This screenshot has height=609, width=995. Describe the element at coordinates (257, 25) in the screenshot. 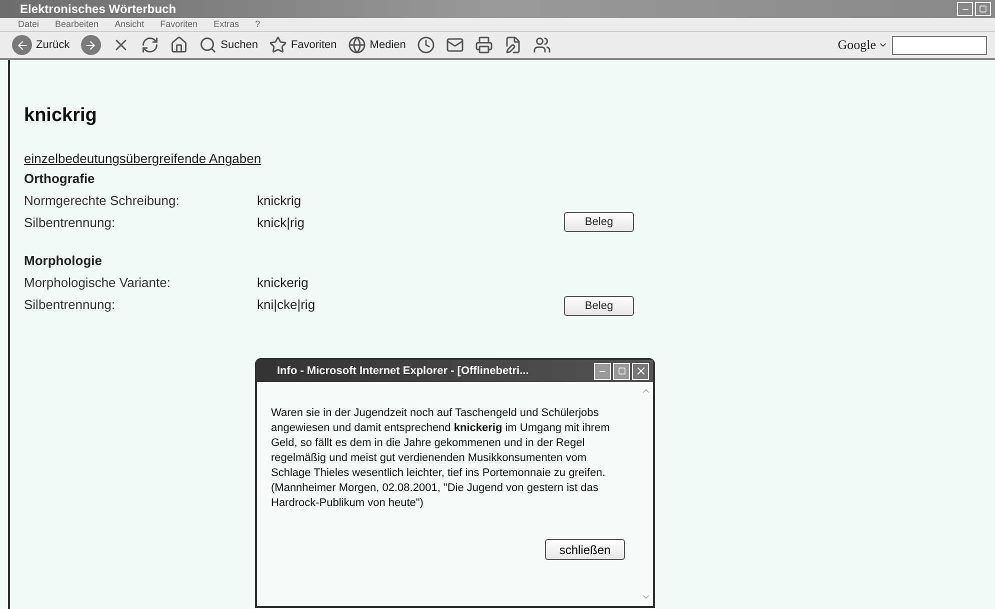

I see `menu-item: ?` at that location.